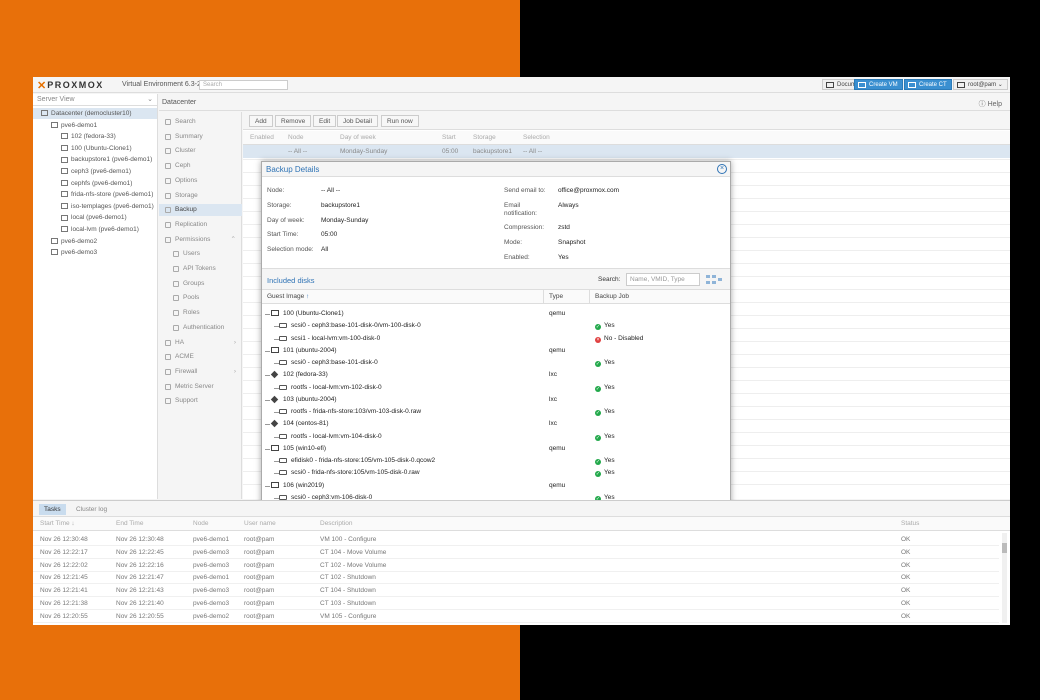 This screenshot has width=1040, height=700. What do you see at coordinates (168, 210) in the screenshot?
I see `backup-icon` at bounding box center [168, 210].